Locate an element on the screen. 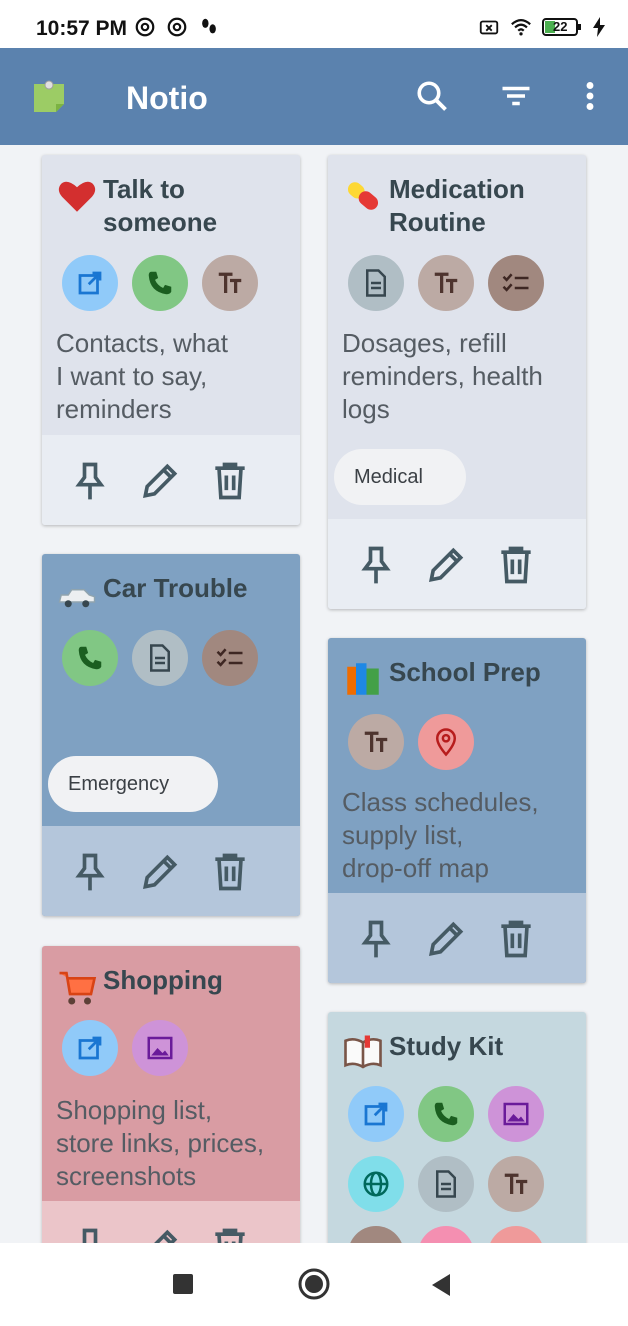 Image resolution: width=628 pixels, height=1326 pixels. tag-chip: Medical is located at coordinates (400, 477).